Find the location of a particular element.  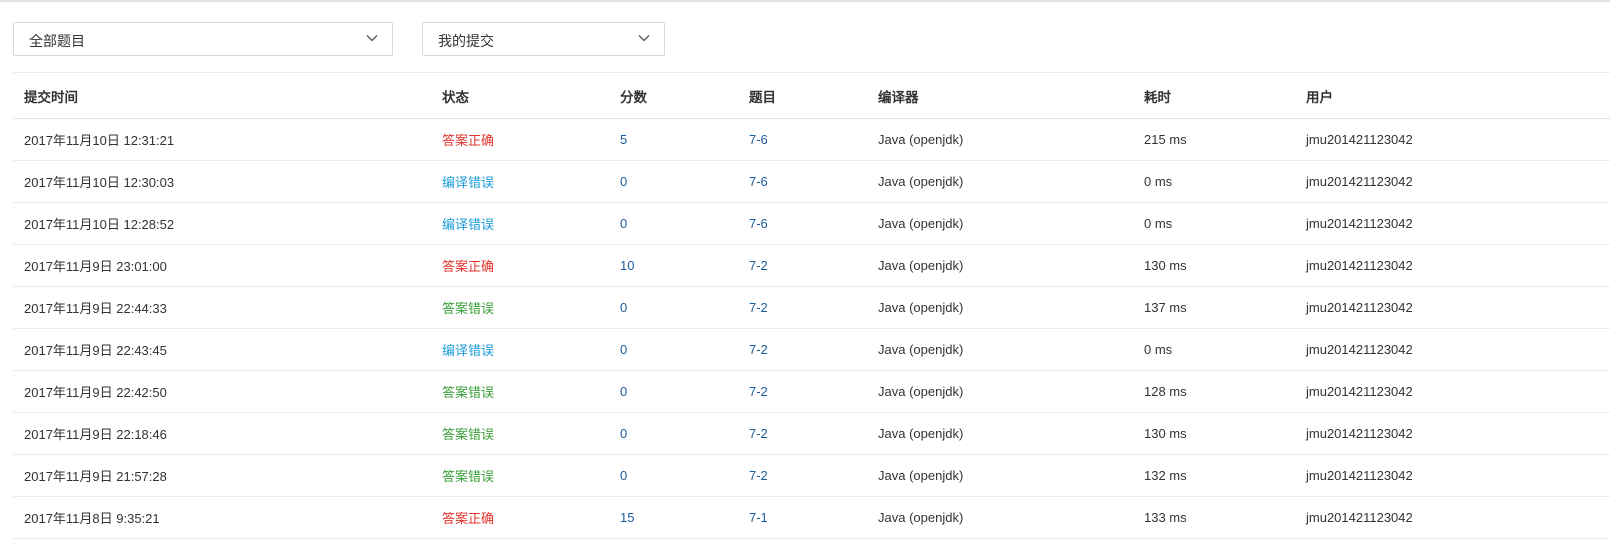

submit-time-cell: 2017年11月9日 23:01:00 is located at coordinates (222, 265).